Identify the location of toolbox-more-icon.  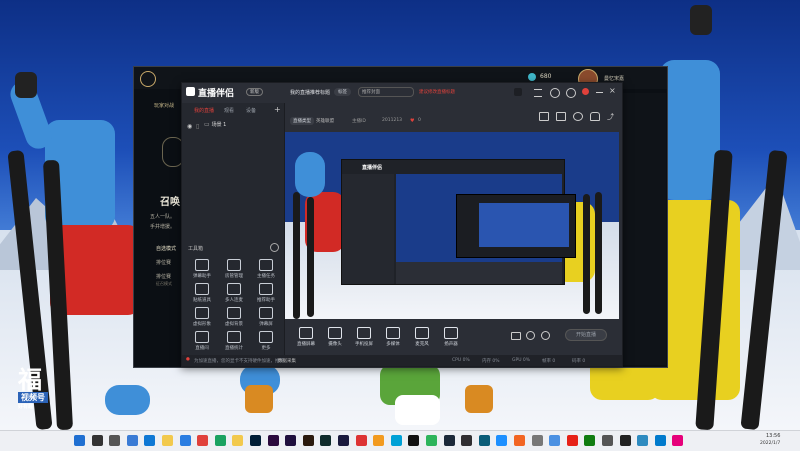
(274, 247).